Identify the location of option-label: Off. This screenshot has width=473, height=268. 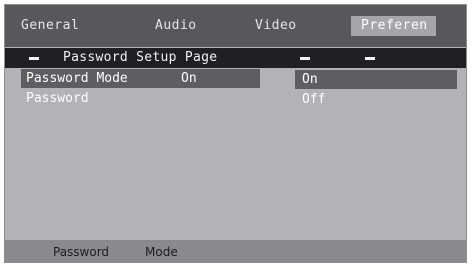
(314, 99).